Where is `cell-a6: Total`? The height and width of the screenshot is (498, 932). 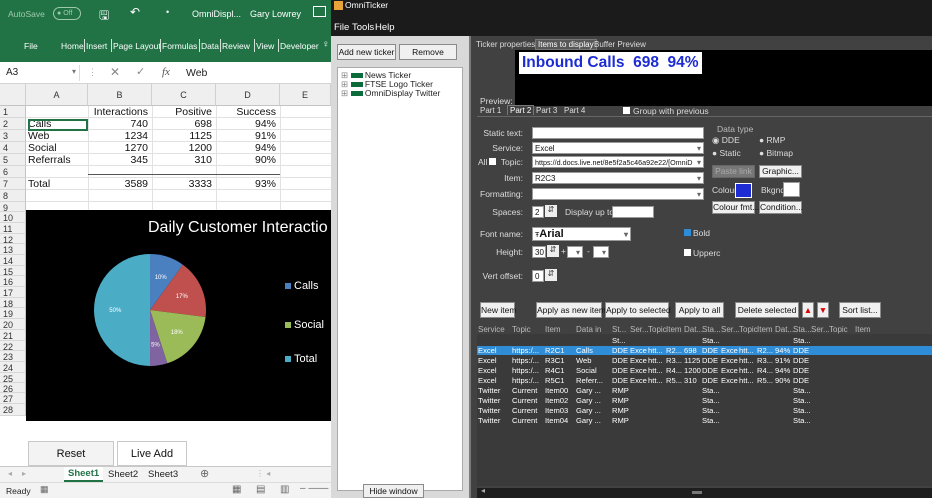
cell-a6: Total is located at coordinates (58, 184).